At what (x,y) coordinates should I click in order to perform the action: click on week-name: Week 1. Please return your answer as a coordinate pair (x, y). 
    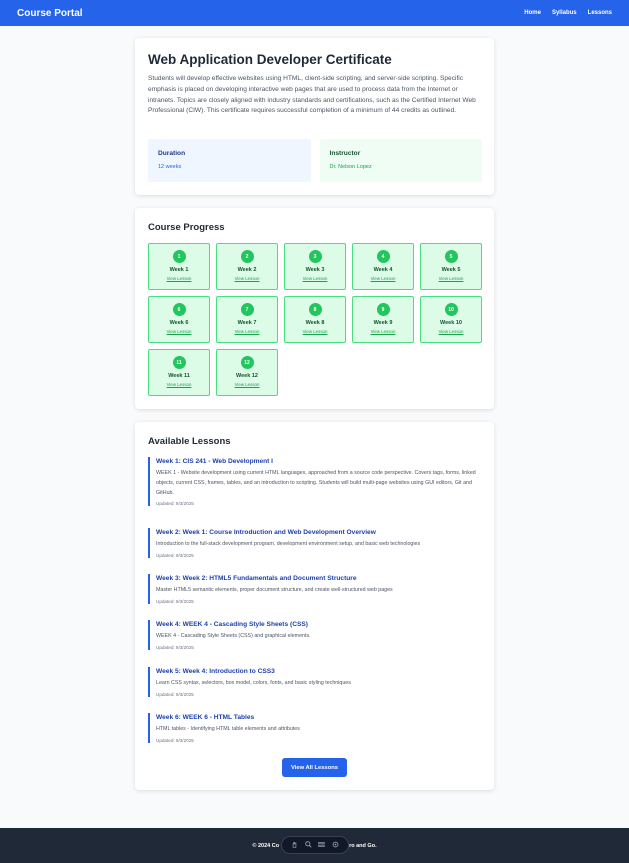
    Looking at the image, I should click on (179, 270).